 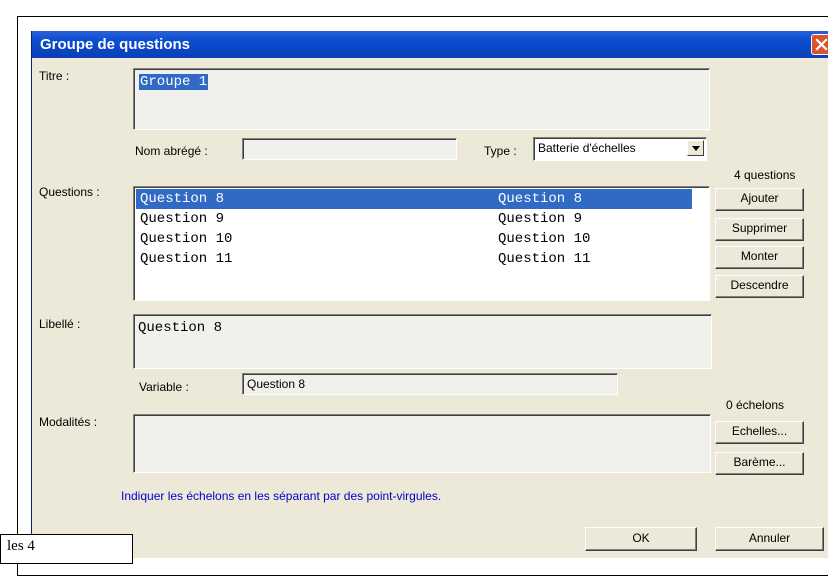 I want to click on nom-abrege-label: Nom abrégé :, so click(x=171, y=151).